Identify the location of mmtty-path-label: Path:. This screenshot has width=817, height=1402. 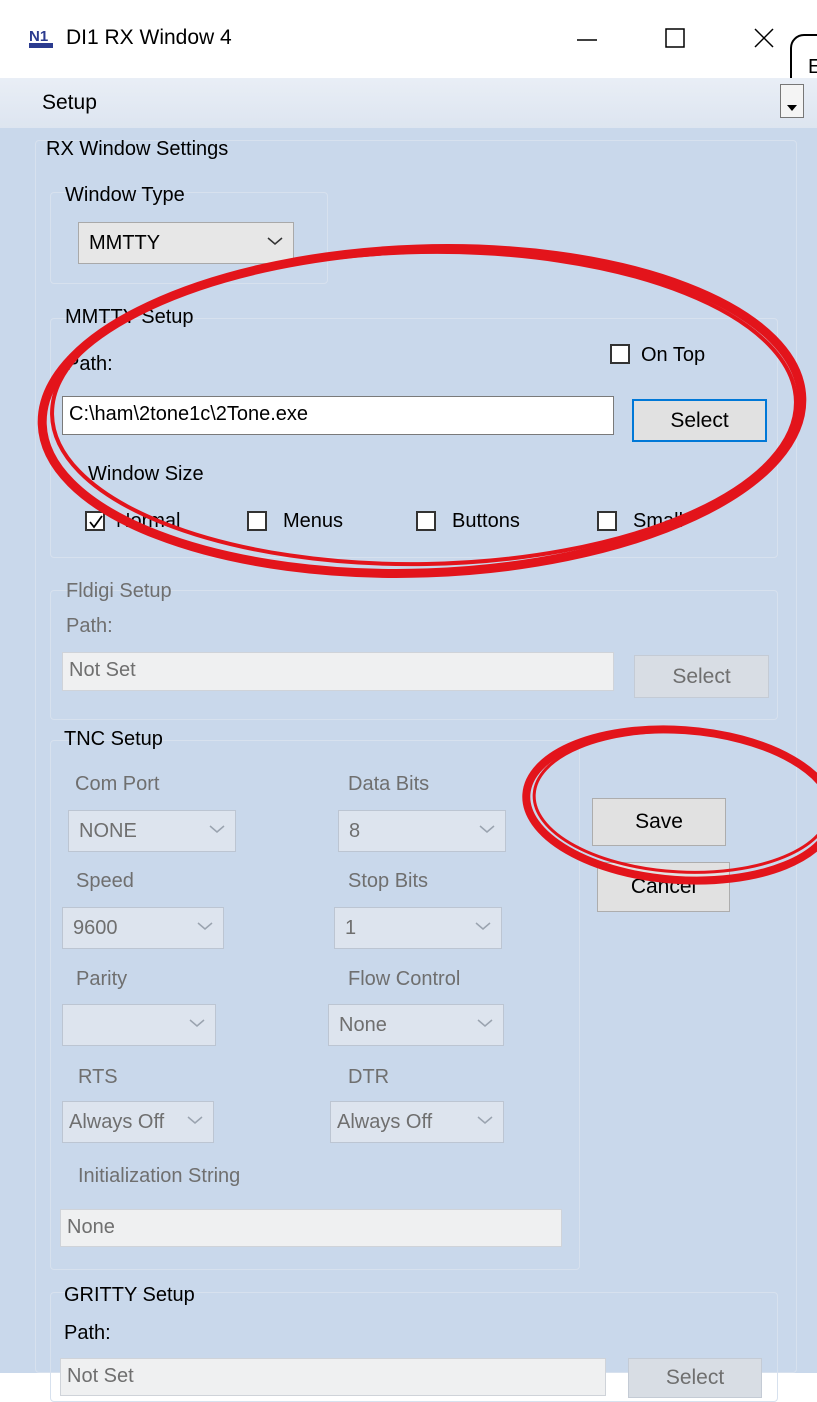
(89, 364).